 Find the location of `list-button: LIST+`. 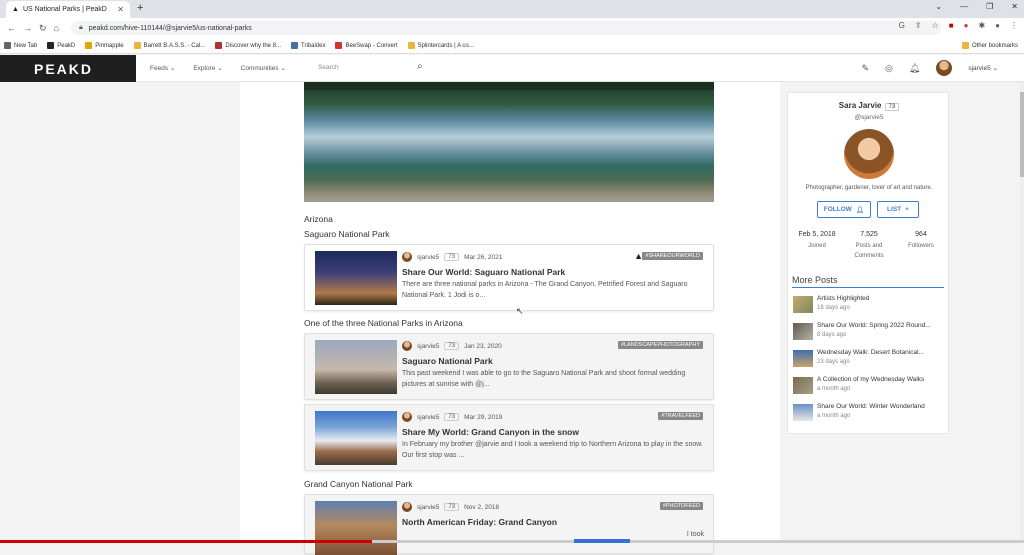

list-button: LIST+ is located at coordinates (898, 209).